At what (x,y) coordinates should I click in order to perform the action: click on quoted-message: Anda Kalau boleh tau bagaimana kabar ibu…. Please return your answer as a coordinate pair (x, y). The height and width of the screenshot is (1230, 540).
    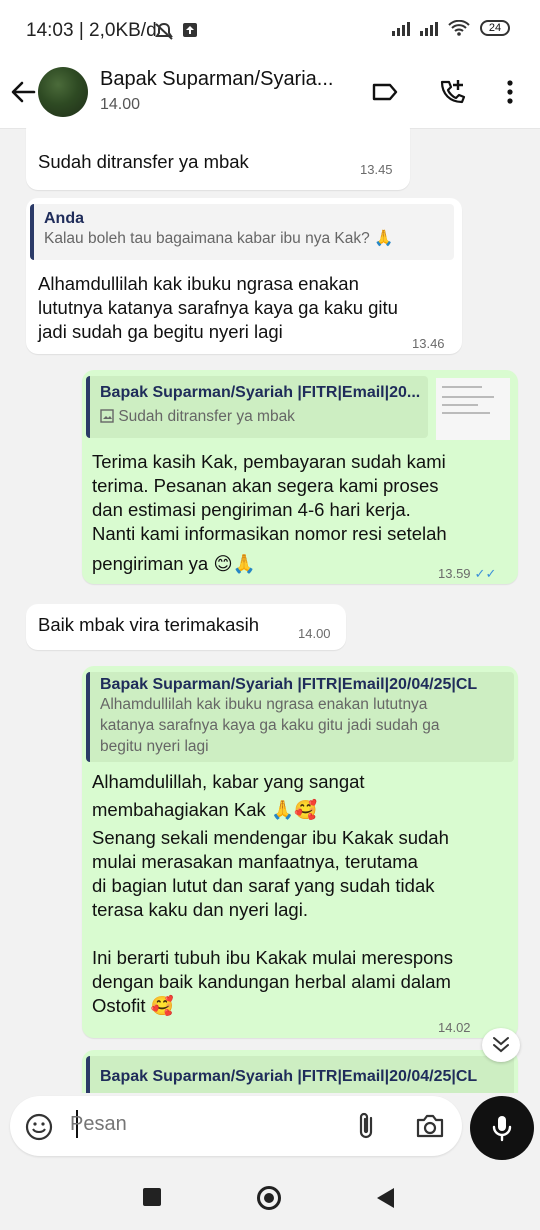
    Looking at the image, I should click on (242, 232).